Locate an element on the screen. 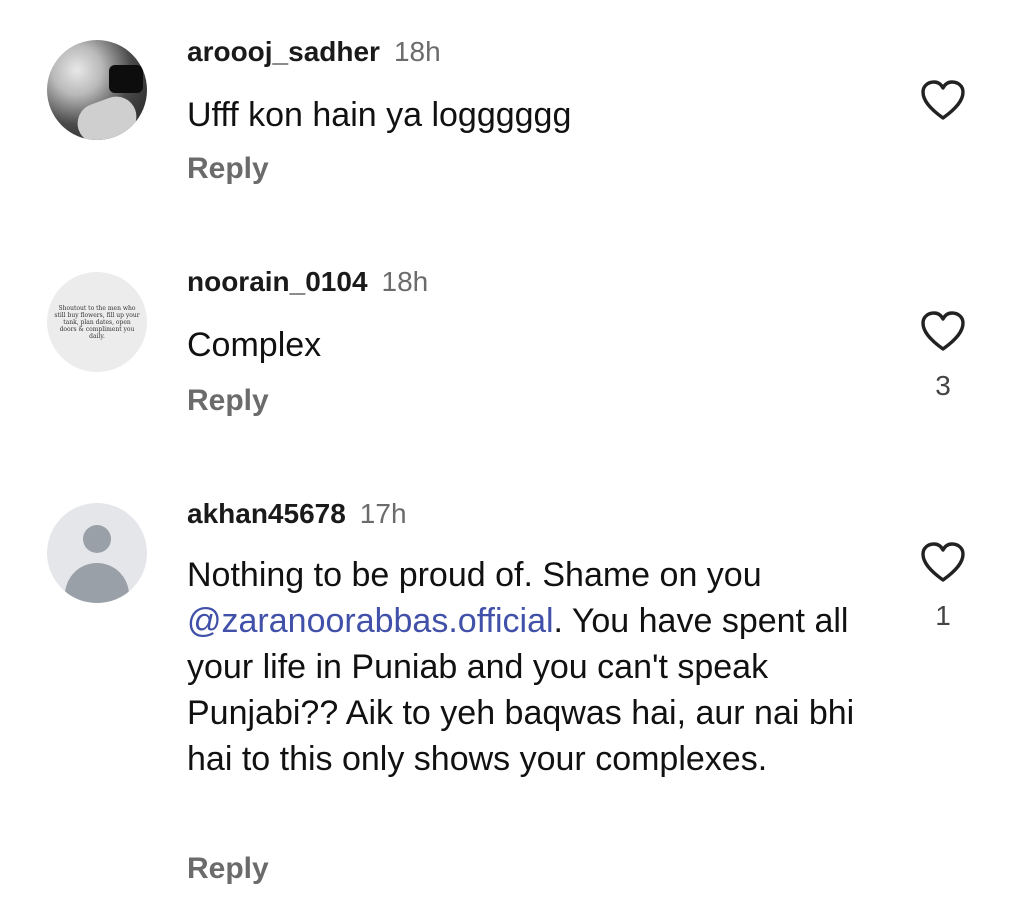  like-count: 1 is located at coordinates (943, 615).